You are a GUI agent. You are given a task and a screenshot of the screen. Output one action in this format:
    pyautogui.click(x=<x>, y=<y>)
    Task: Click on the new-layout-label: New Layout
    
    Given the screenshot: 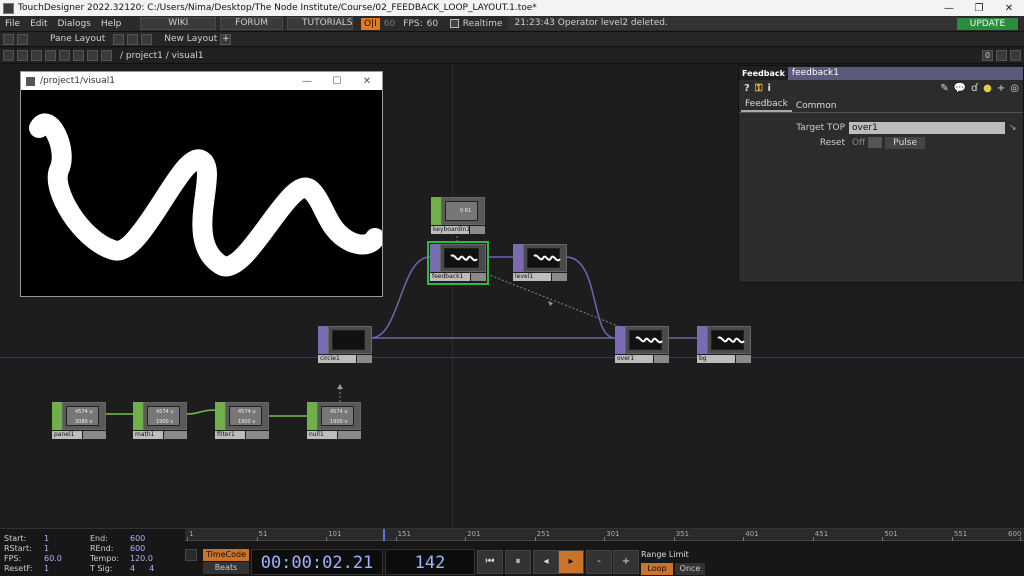 What is the action you would take?
    pyautogui.click(x=190, y=39)
    